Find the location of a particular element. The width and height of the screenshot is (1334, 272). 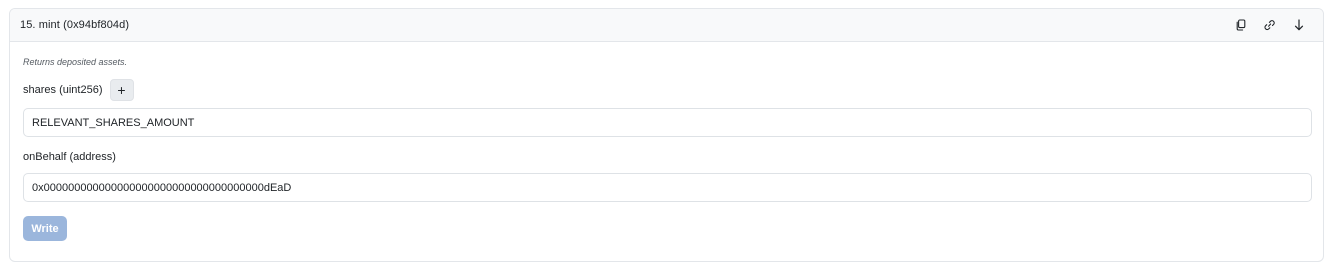

function-description: Returns deposited assets. is located at coordinates (75, 62).